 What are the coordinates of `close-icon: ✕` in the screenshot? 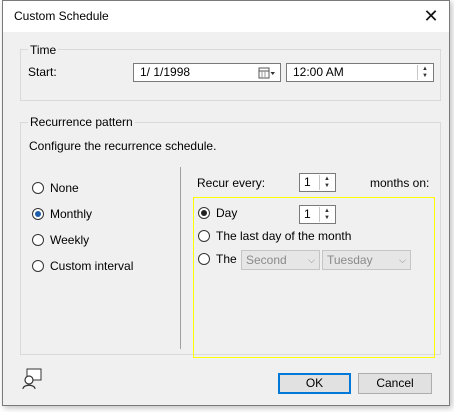 It's located at (431, 15).